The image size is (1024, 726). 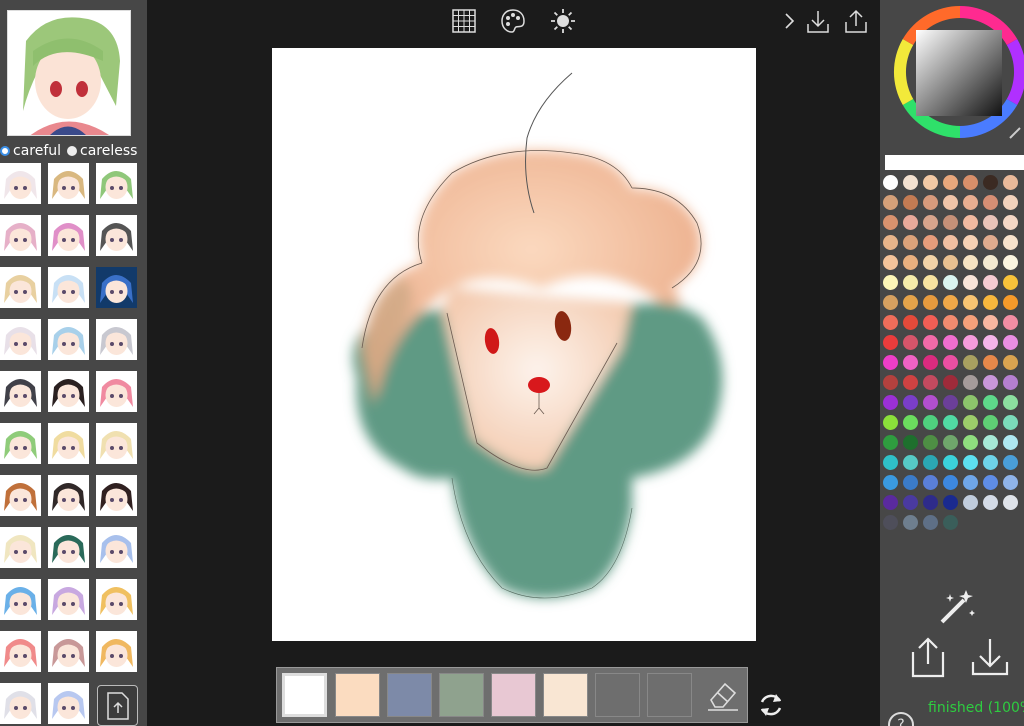 I want to click on grid-icon, so click(x=464, y=21).